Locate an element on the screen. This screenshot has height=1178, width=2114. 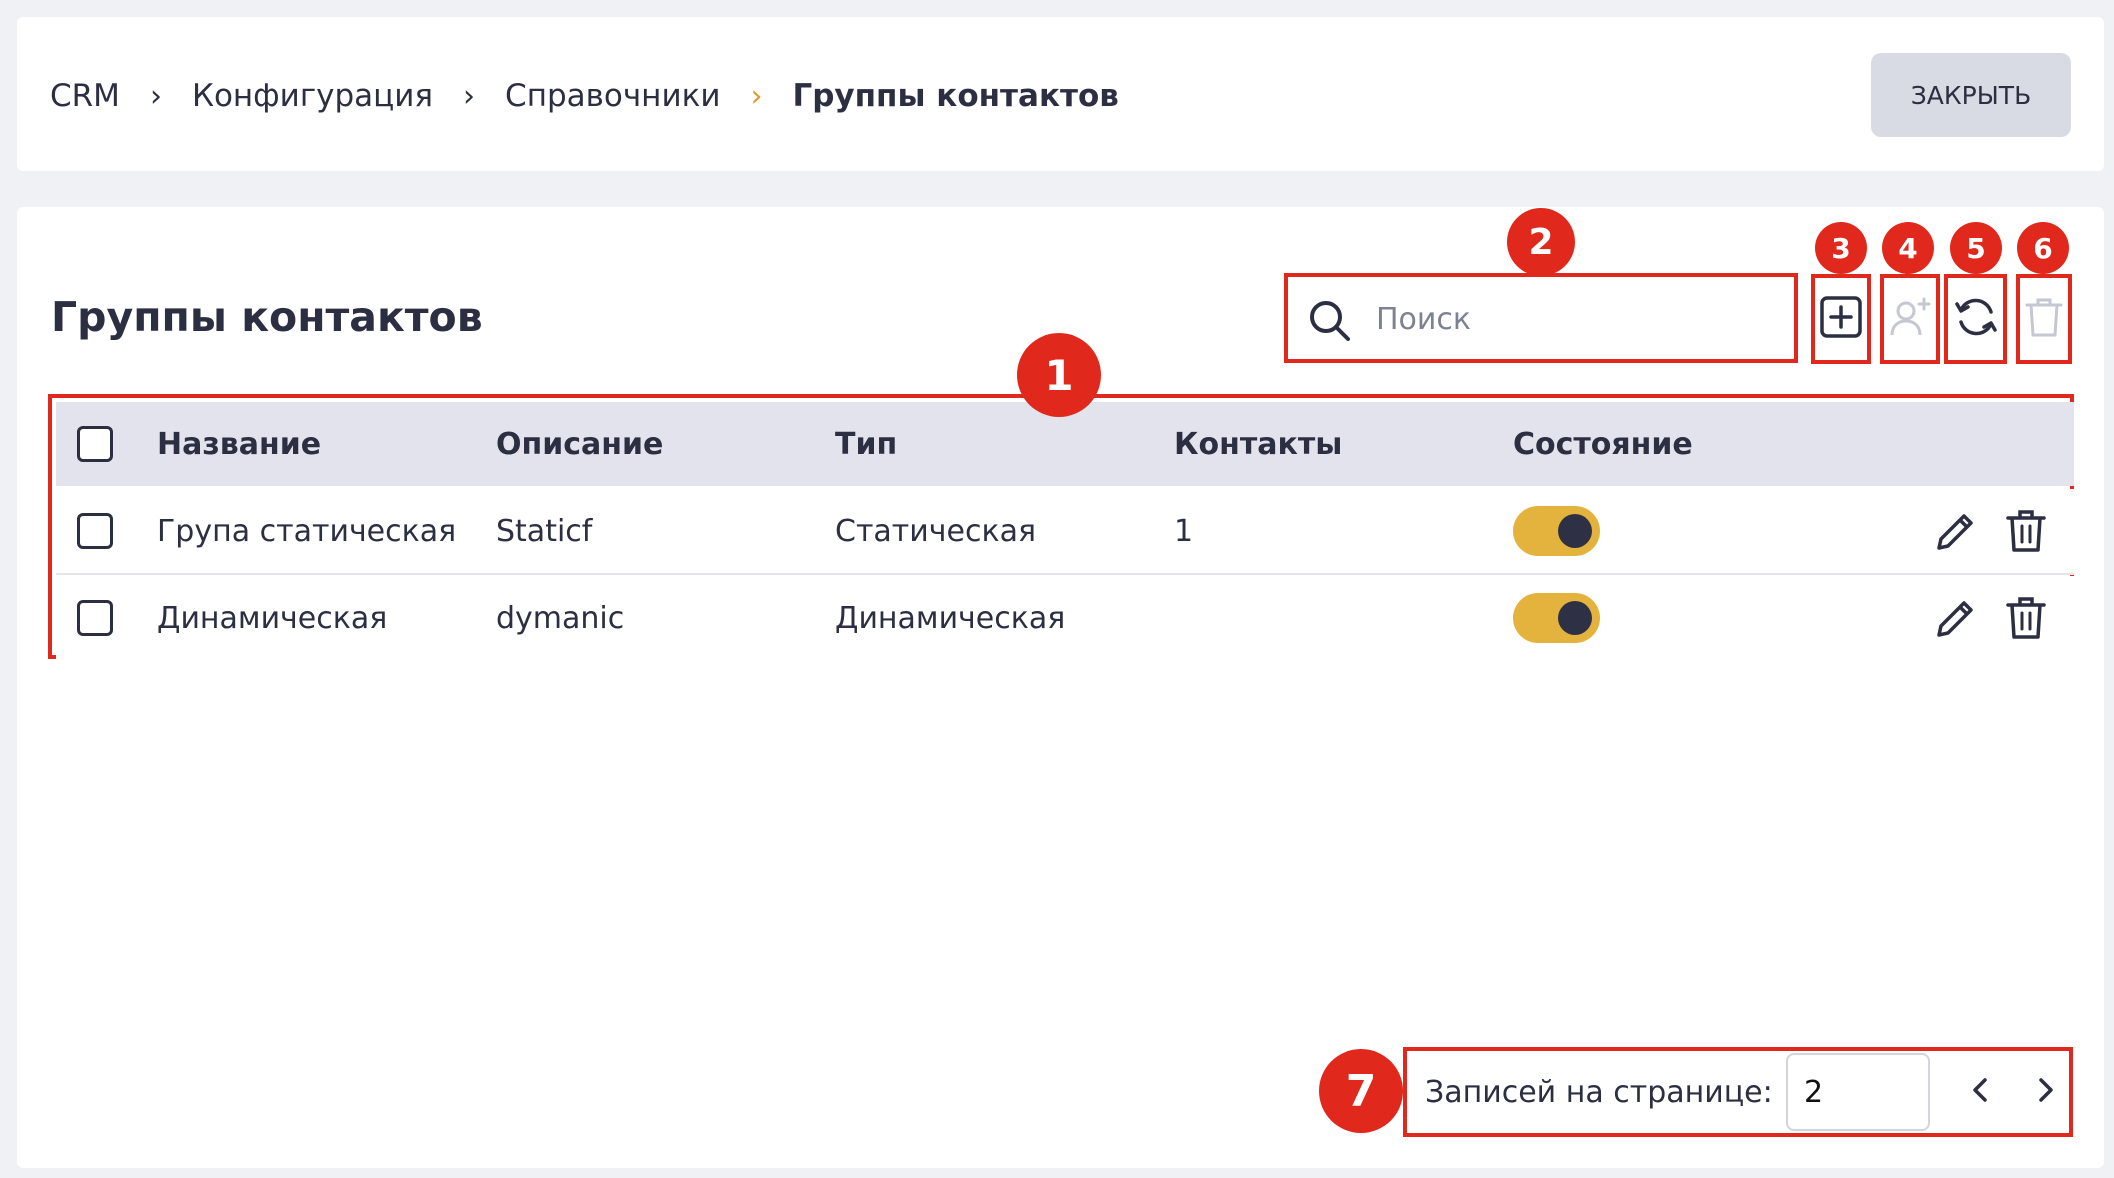
add-contact-button is located at coordinates (1910, 319).